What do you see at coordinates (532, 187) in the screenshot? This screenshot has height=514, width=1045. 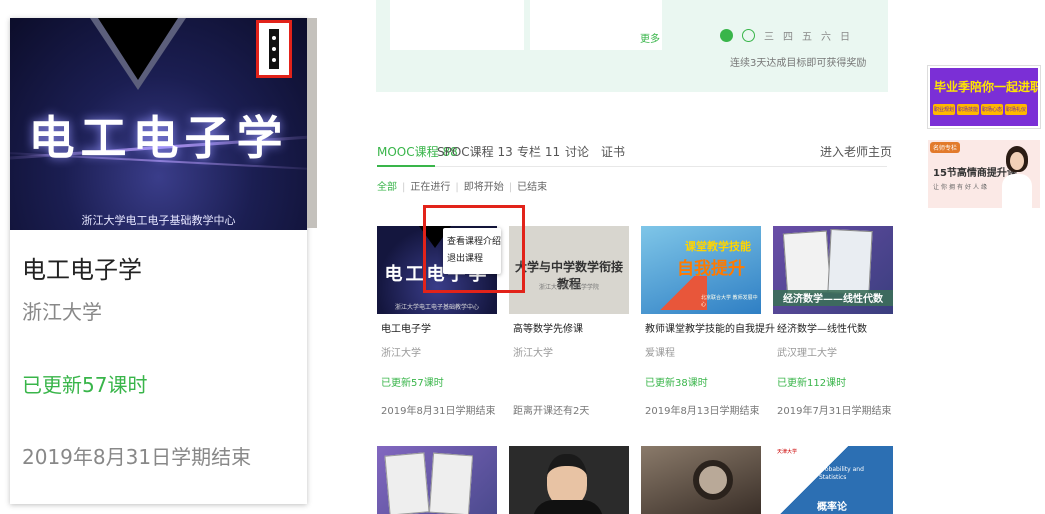 I see `filter-ended: 已结束` at bounding box center [532, 187].